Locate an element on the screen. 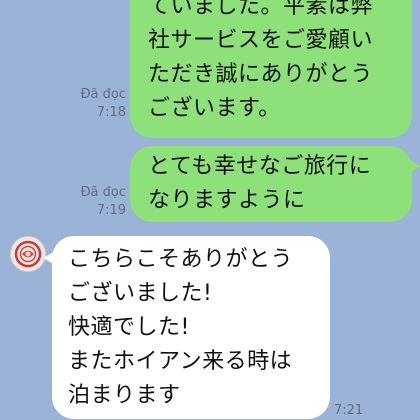  outgoing-message-bubble: とても幸せなご旅行に なりますように is located at coordinates (275, 184).